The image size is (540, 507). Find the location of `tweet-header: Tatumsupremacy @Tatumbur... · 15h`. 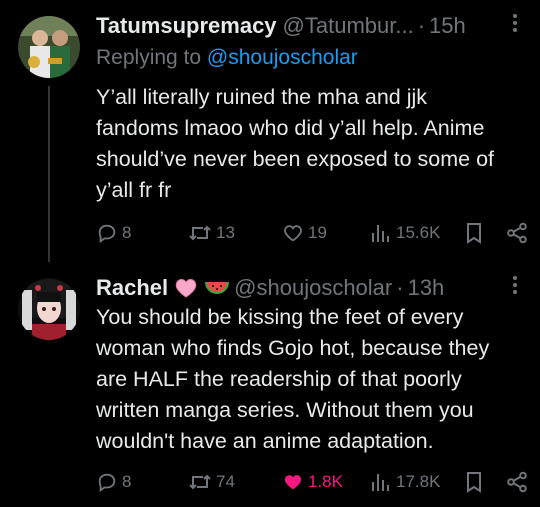

tweet-header: Tatumsupremacy @Tatumbur... · 15h is located at coordinates (313, 26).